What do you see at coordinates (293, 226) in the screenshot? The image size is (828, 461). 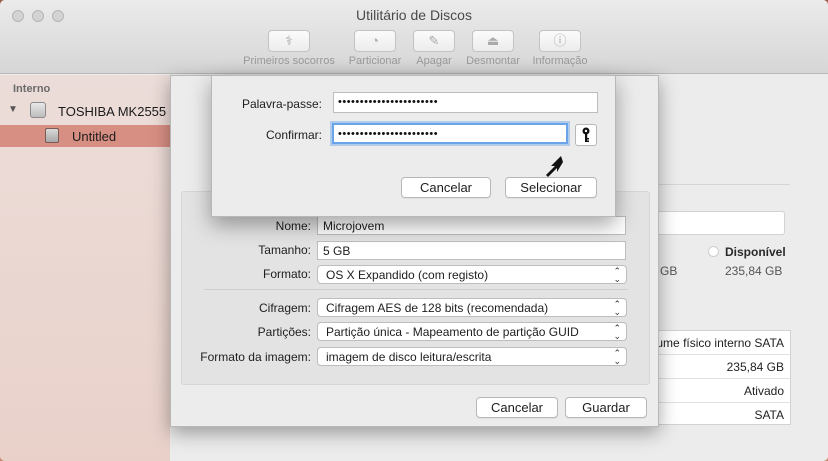 I see `name-label: Nome:` at bounding box center [293, 226].